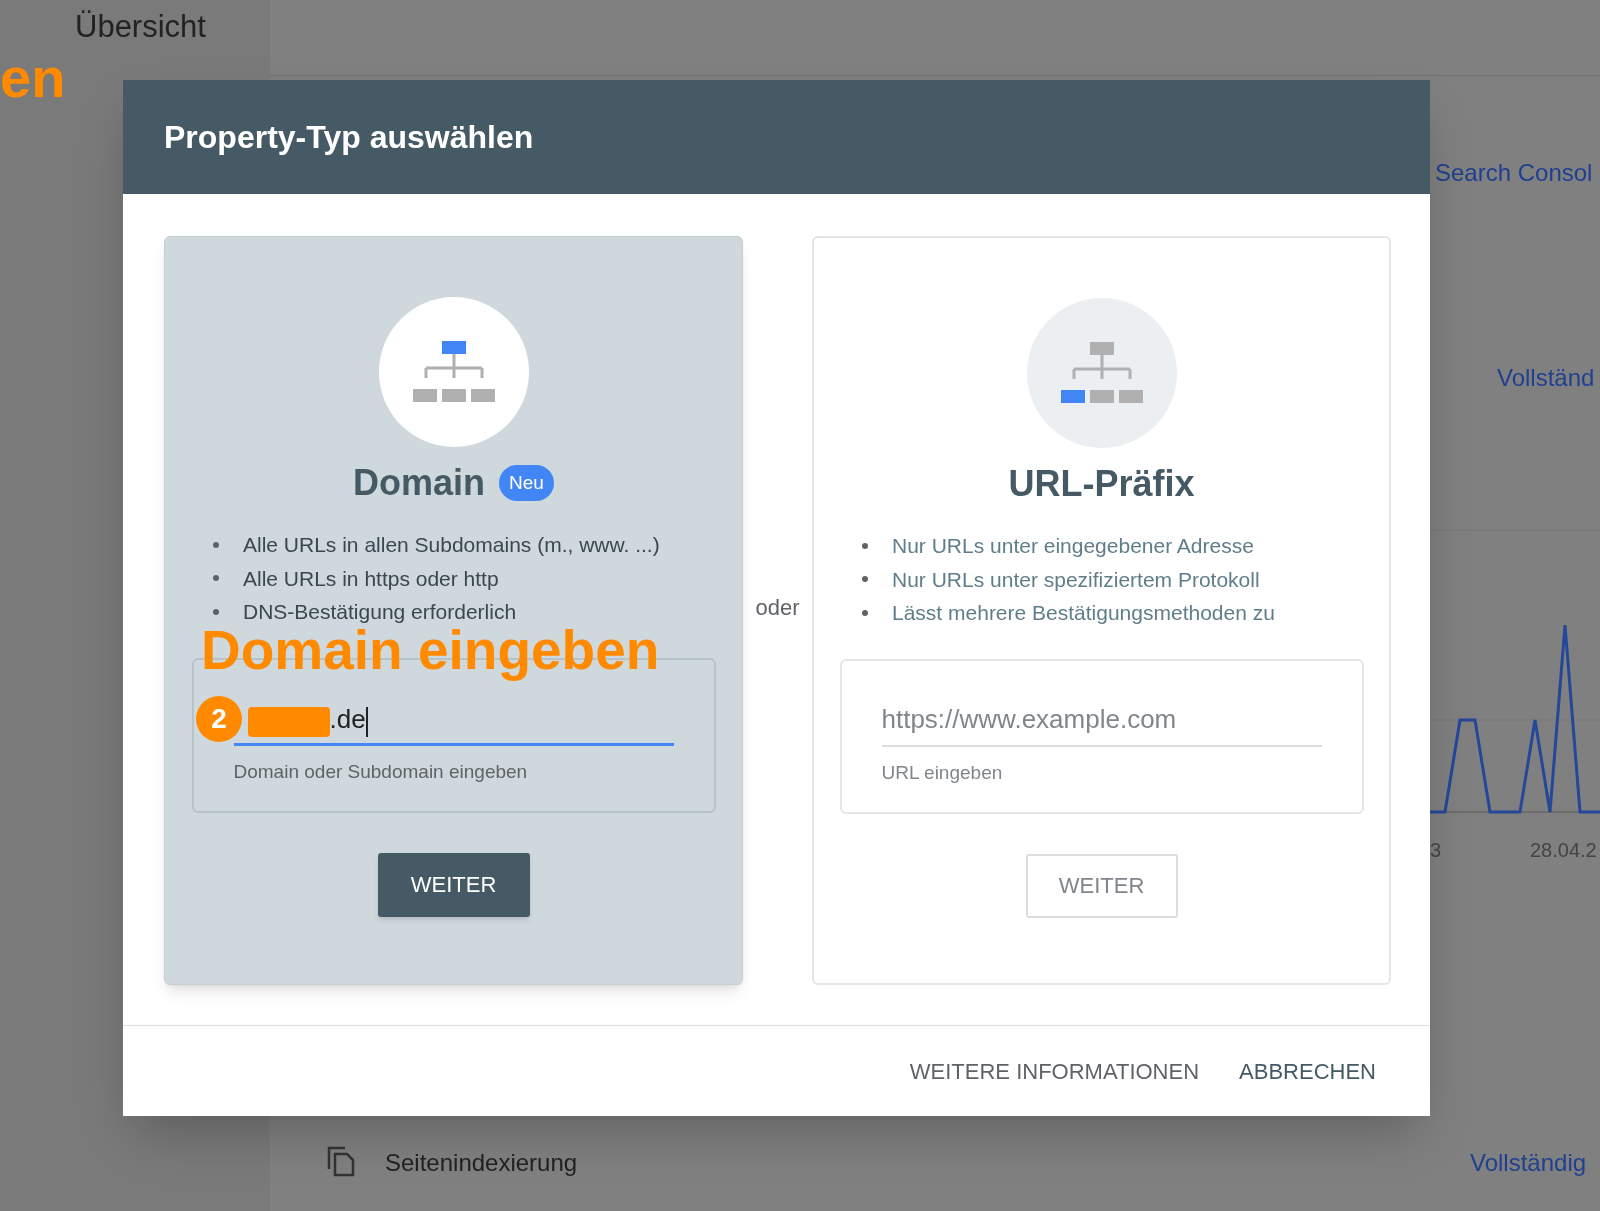  I want to click on bullet-text: Alle URLs in allen Subdomains (m., www. ...), so click(451, 545).